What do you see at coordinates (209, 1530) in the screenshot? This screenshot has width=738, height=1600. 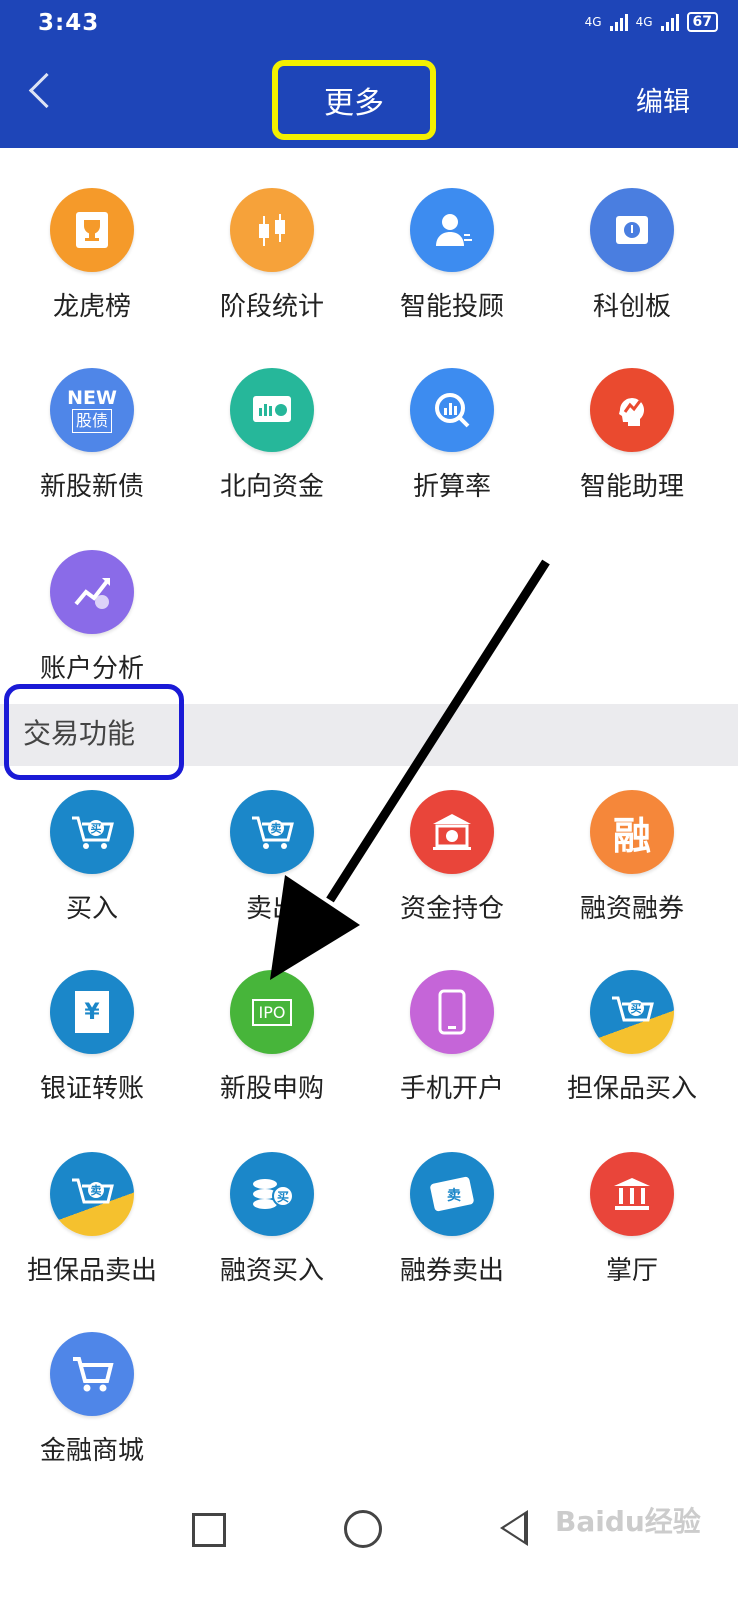 I see `recent-apps-button` at bounding box center [209, 1530].